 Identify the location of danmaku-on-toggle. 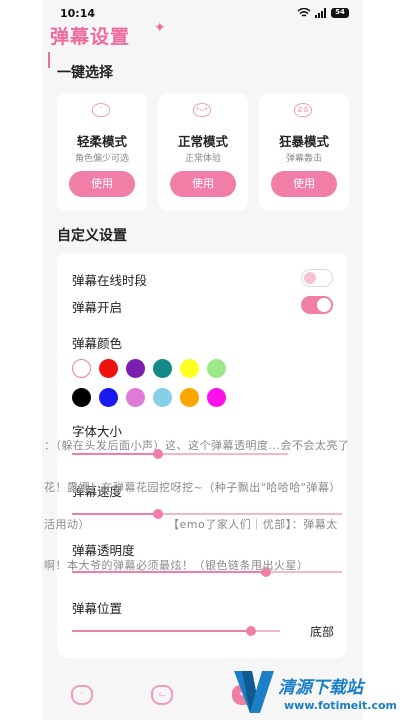
(317, 305).